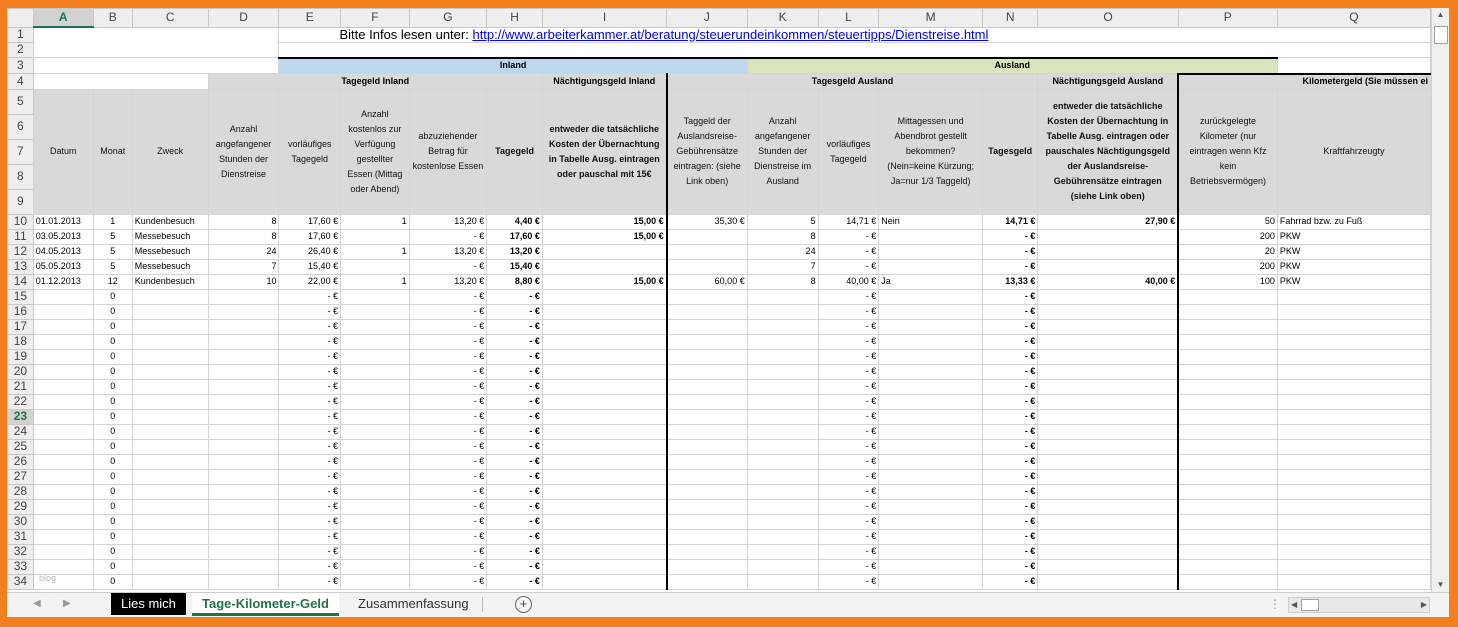 This screenshot has height=627, width=1458. I want to click on cell-c19, so click(170, 356).